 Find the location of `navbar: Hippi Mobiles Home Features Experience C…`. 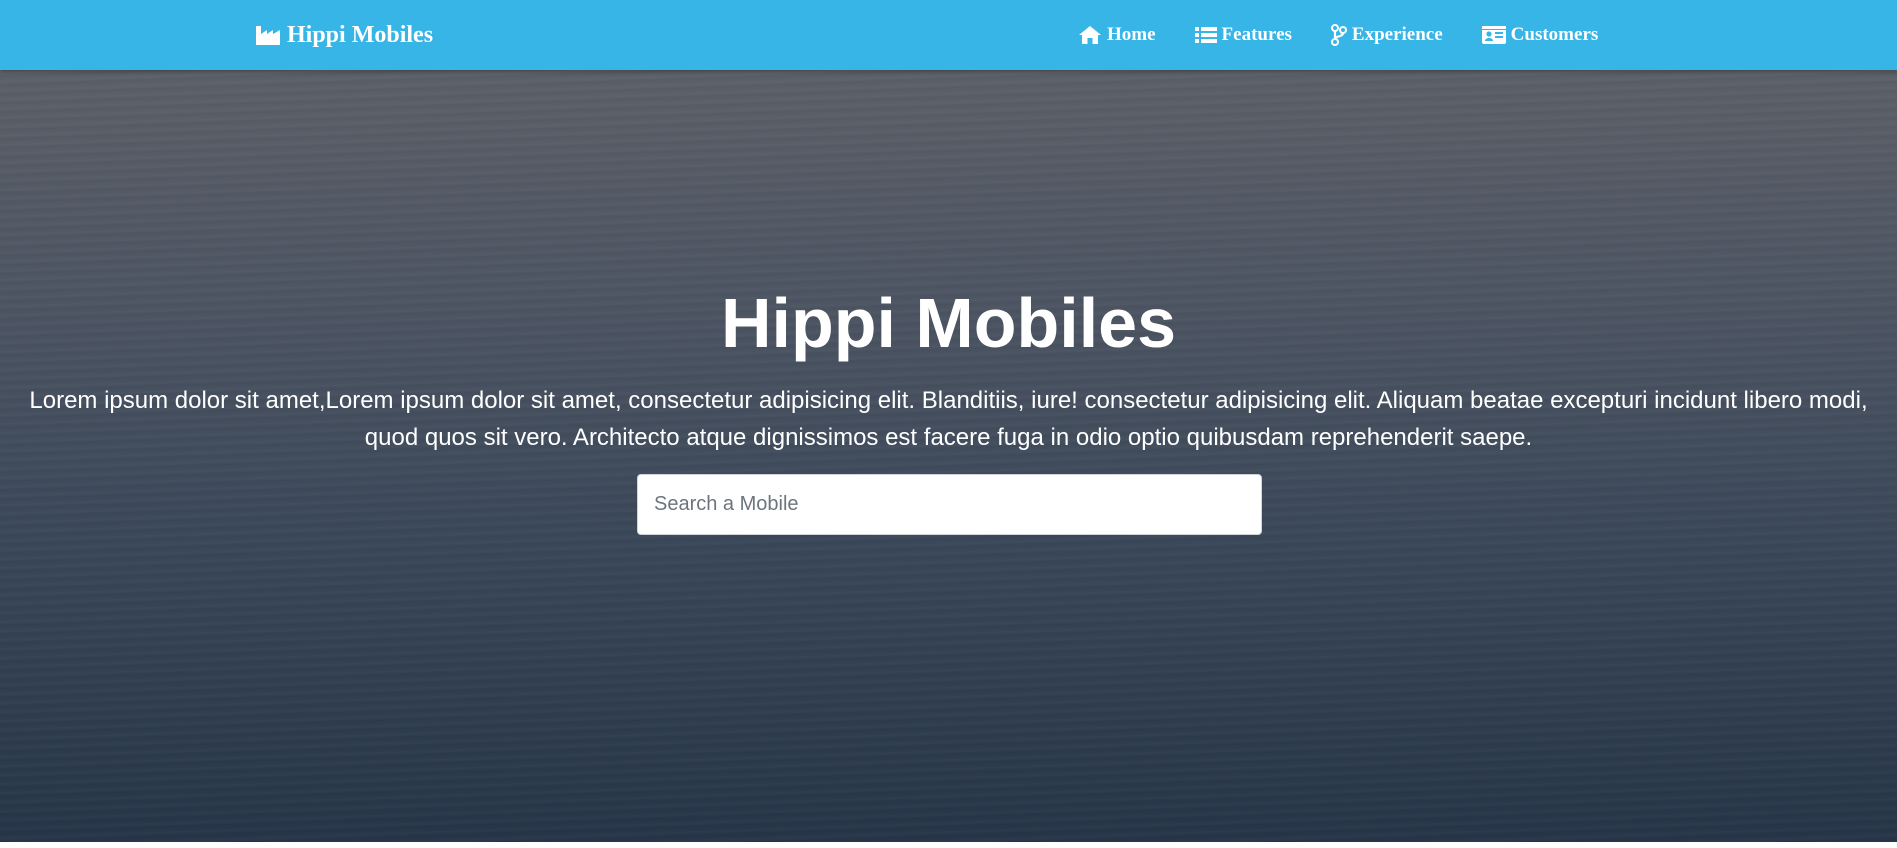

navbar: Hippi Mobiles Home Features Experience C… is located at coordinates (948, 35).